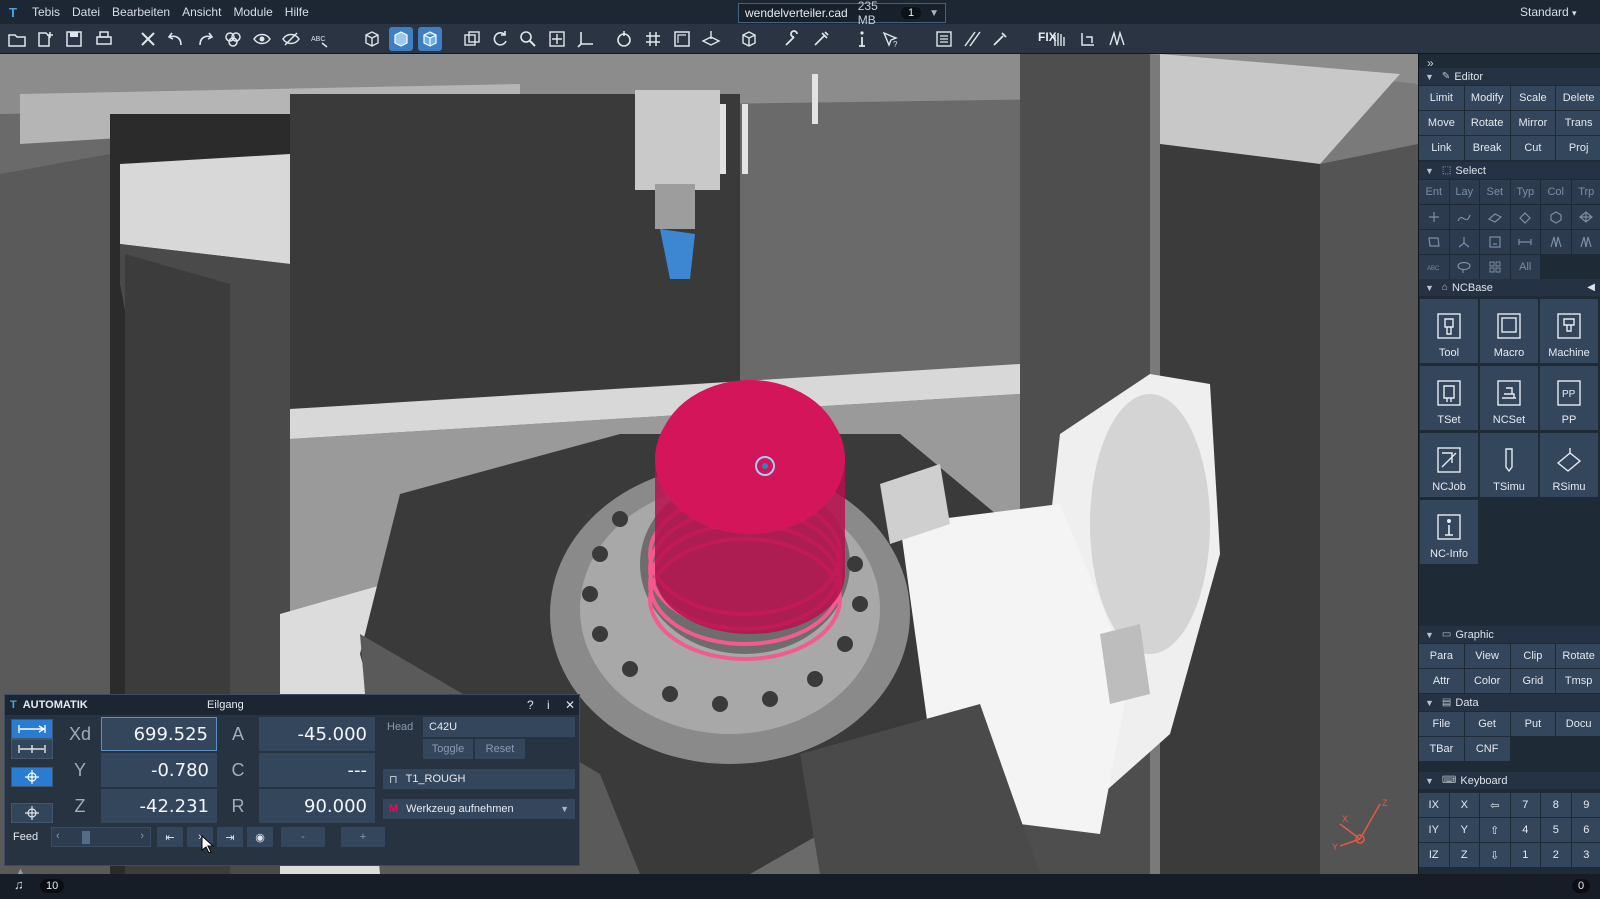 This screenshot has height=899, width=1600. What do you see at coordinates (1434, 217) in the screenshot?
I see `point-filter-icon` at bounding box center [1434, 217].